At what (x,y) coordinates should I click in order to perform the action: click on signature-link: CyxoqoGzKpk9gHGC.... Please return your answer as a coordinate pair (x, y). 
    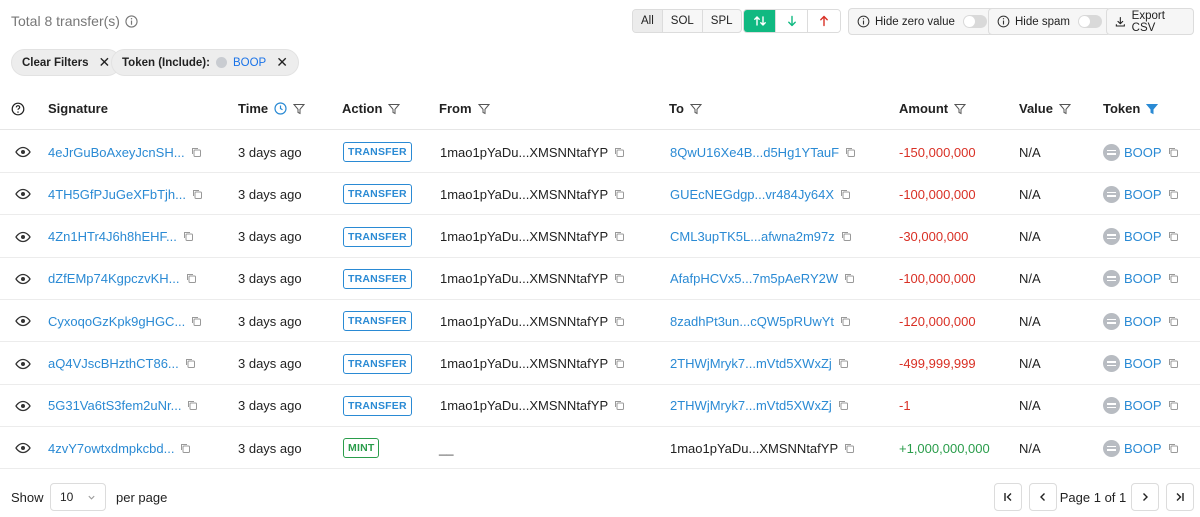
    Looking at the image, I should click on (116, 321).